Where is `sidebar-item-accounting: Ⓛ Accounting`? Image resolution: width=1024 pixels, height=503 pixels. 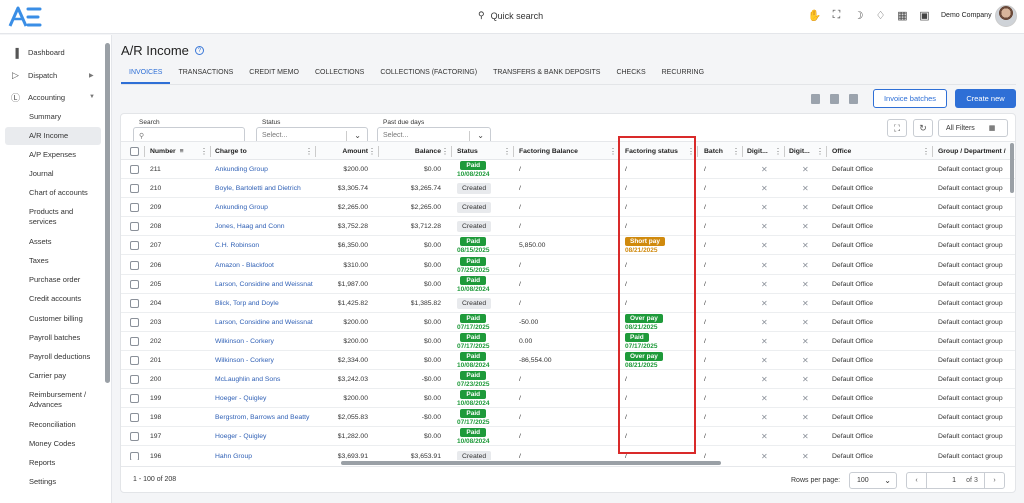
sidebar-item-accounting: Ⓛ Accounting is located at coordinates (37, 97).